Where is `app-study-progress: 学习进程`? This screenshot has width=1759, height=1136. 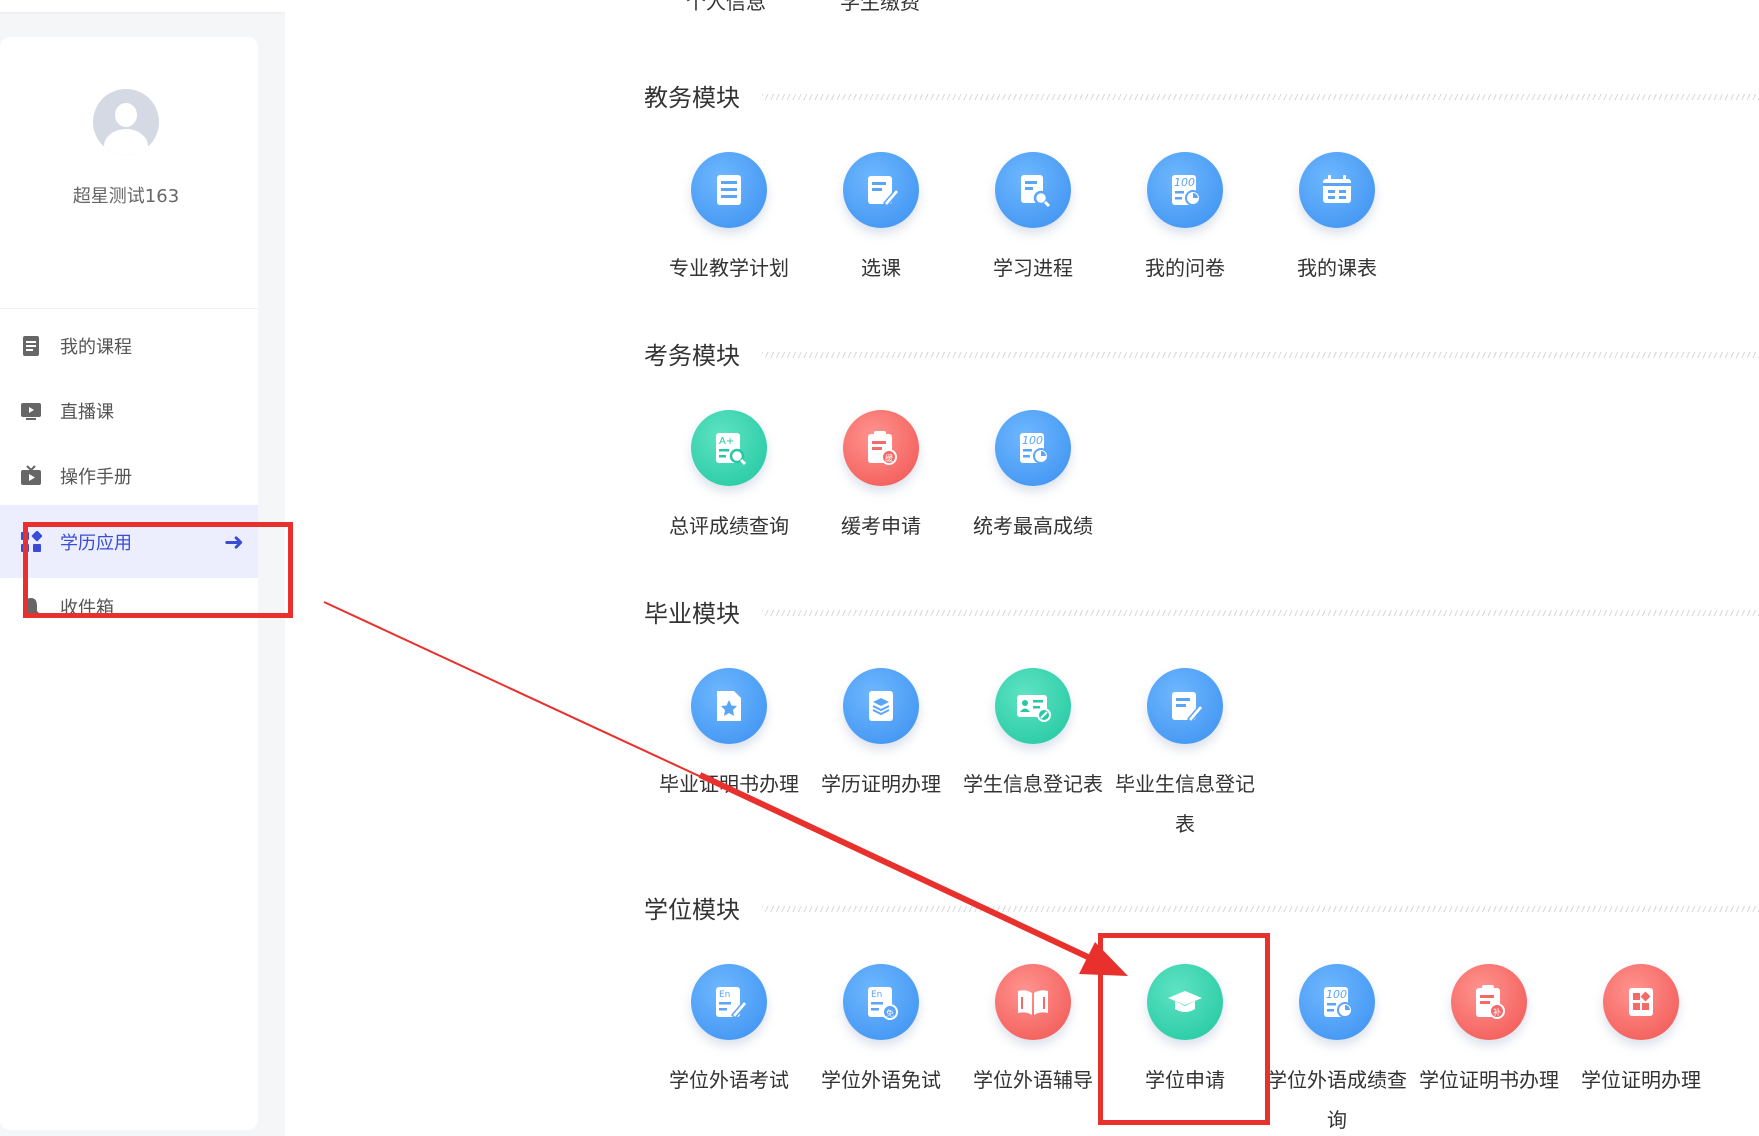
app-study-progress: 学习进程 is located at coordinates (1033, 220).